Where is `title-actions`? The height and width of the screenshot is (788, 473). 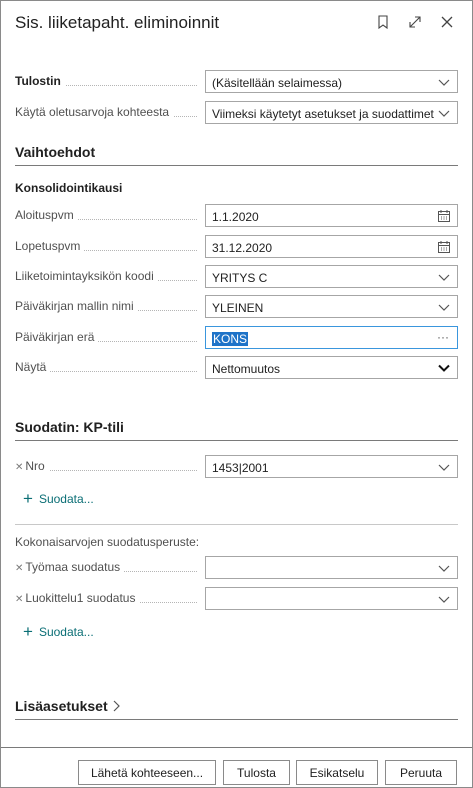 title-actions is located at coordinates (415, 22).